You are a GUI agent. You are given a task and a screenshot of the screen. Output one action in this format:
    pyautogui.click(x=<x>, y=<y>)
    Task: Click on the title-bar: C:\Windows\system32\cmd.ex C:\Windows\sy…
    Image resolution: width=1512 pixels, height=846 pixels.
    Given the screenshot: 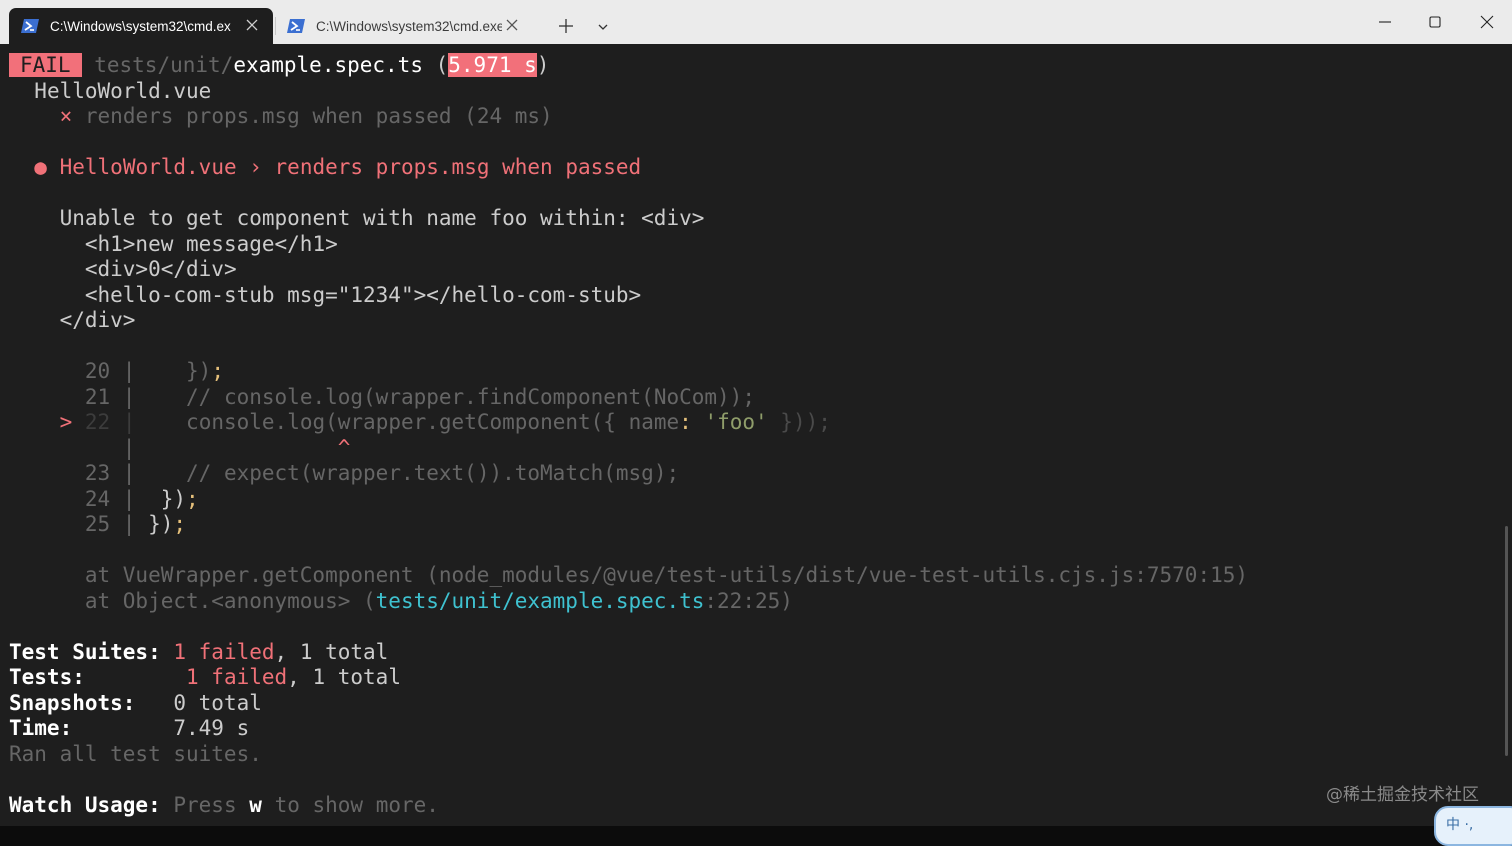 What is the action you would take?
    pyautogui.click(x=756, y=22)
    